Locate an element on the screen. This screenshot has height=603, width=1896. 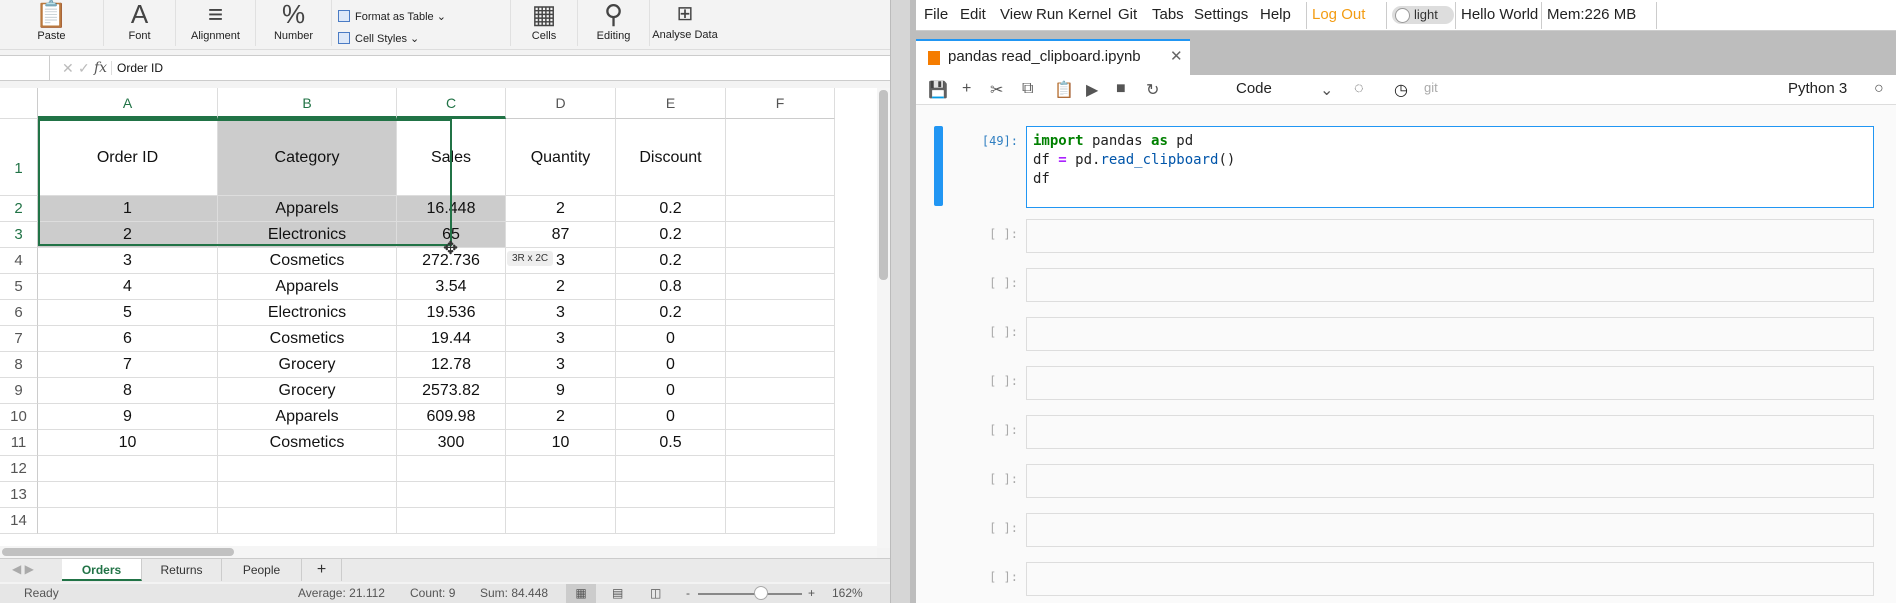
cell-B13 is located at coordinates (307, 495).